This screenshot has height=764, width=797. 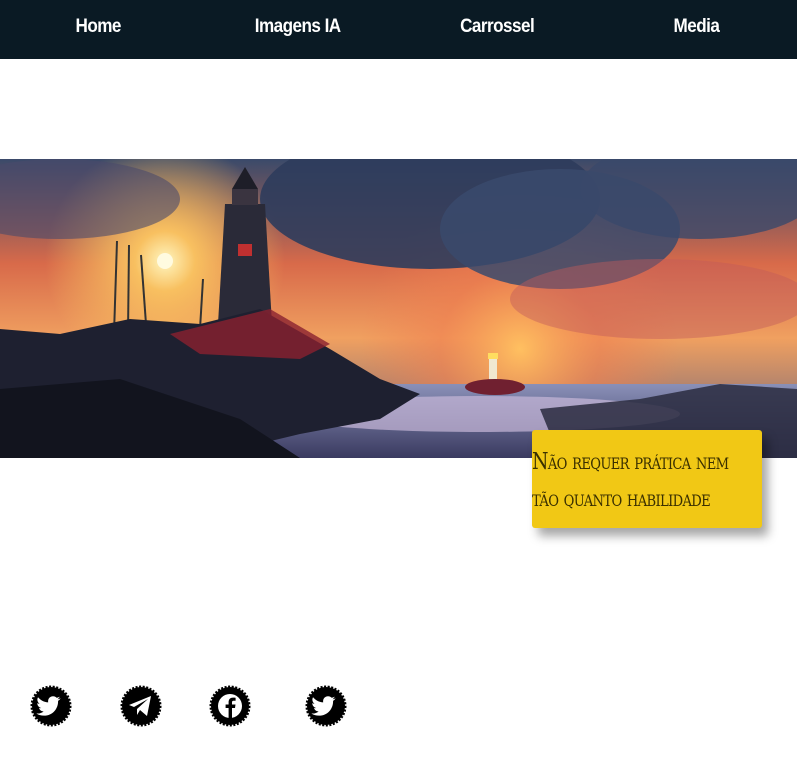 I want to click on facebook-icon, so click(x=230, y=706).